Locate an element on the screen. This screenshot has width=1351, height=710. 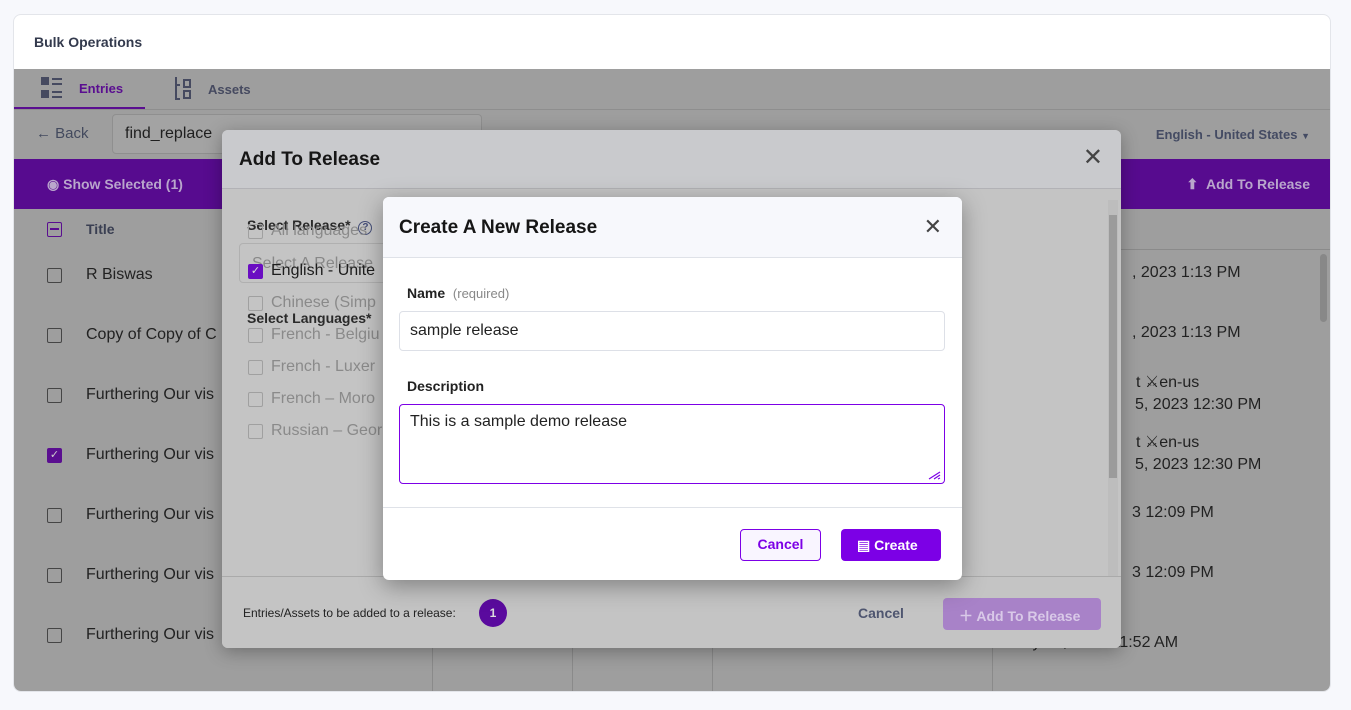
entries-list-icon is located at coordinates (51, 87).